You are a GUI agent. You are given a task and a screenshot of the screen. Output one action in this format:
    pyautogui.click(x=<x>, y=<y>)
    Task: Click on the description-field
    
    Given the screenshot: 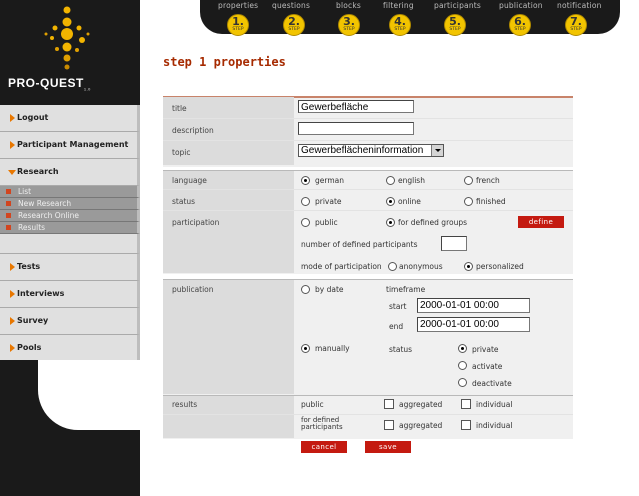 What is the action you would take?
    pyautogui.click(x=356, y=128)
    